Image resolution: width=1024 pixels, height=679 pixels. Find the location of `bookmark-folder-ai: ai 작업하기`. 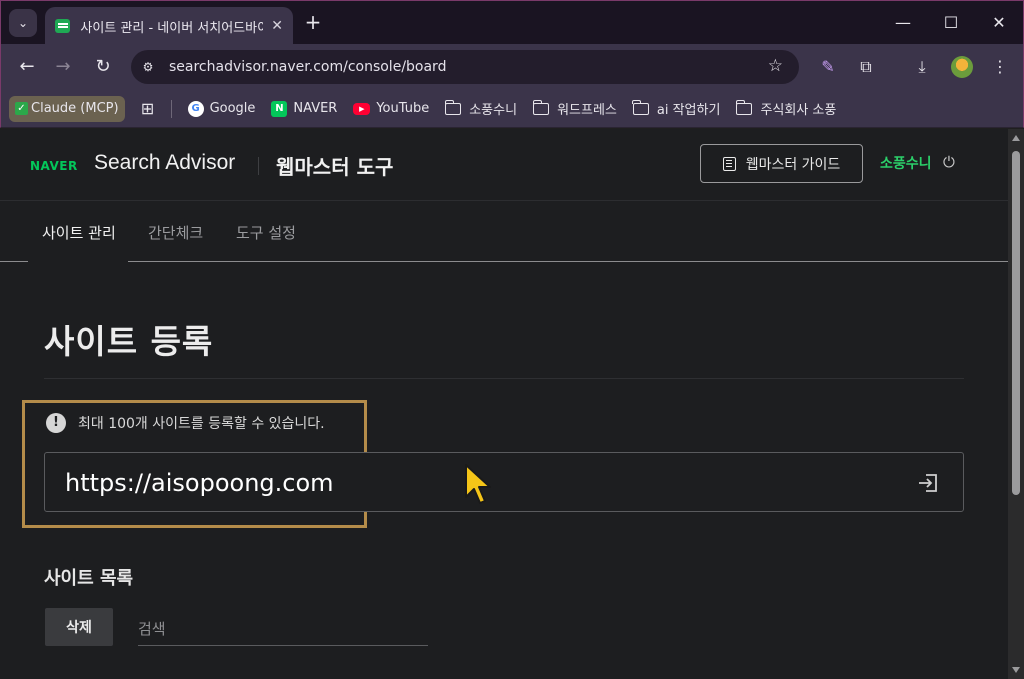

bookmark-folder-ai: ai 작업하기 is located at coordinates (677, 109).